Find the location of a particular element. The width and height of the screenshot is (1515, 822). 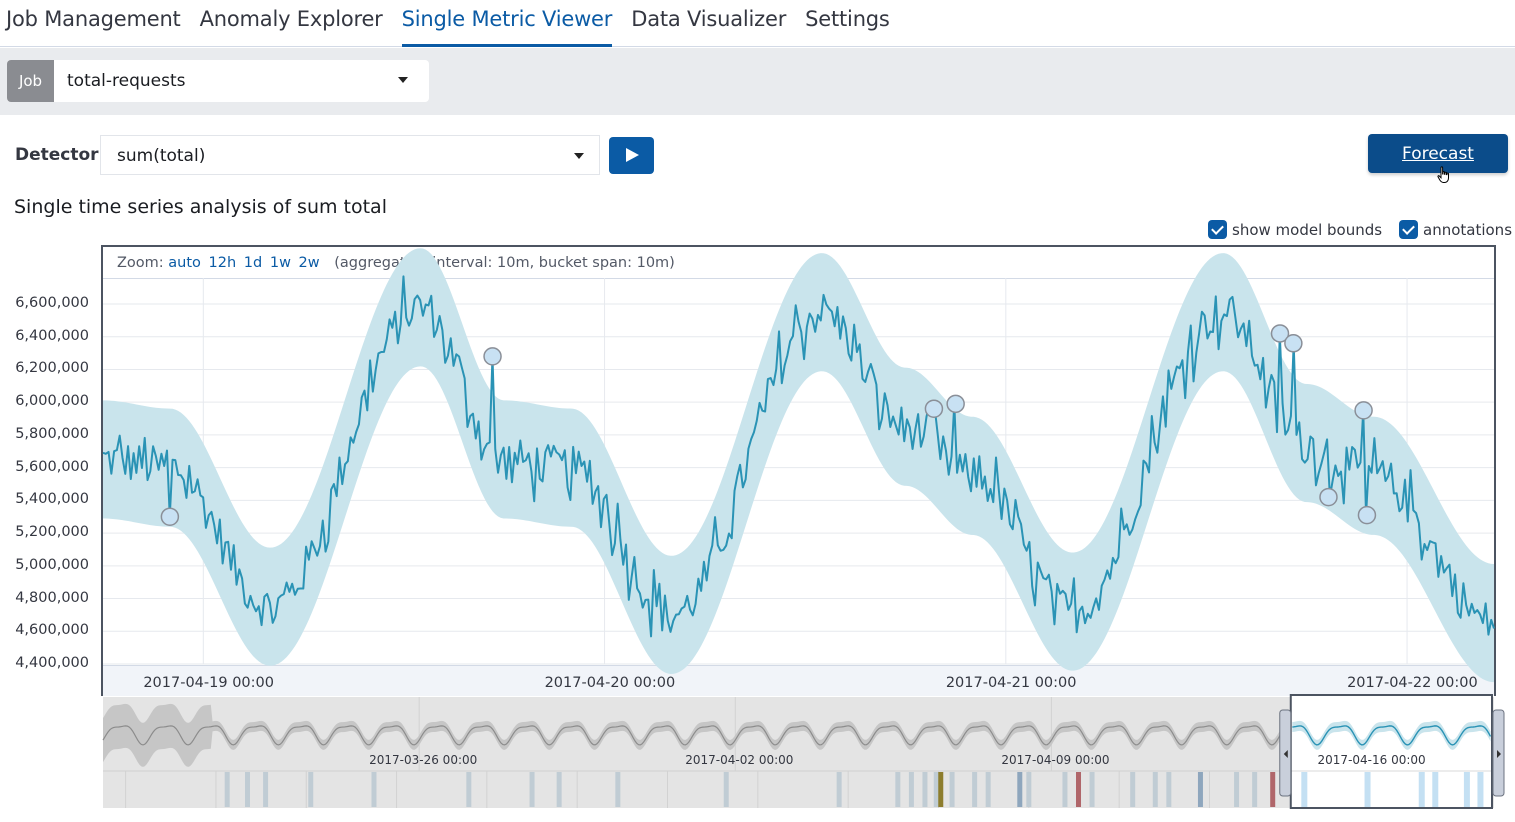

context-x-tick-label: 2017-04-16 00:00 is located at coordinates (1371, 760).